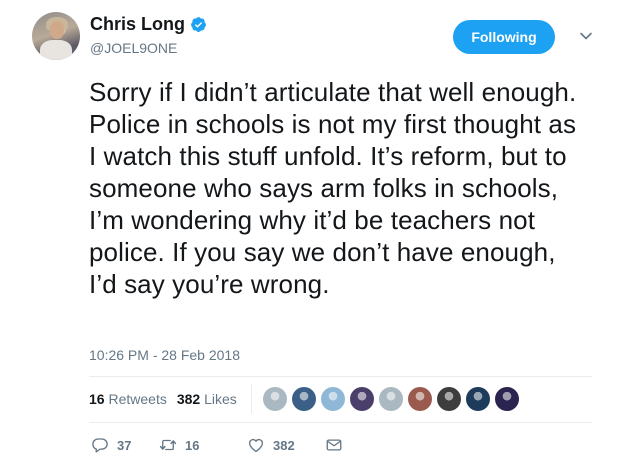 The image size is (622, 475). I want to click on retweets-stat: 16 Retweets, so click(128, 399).